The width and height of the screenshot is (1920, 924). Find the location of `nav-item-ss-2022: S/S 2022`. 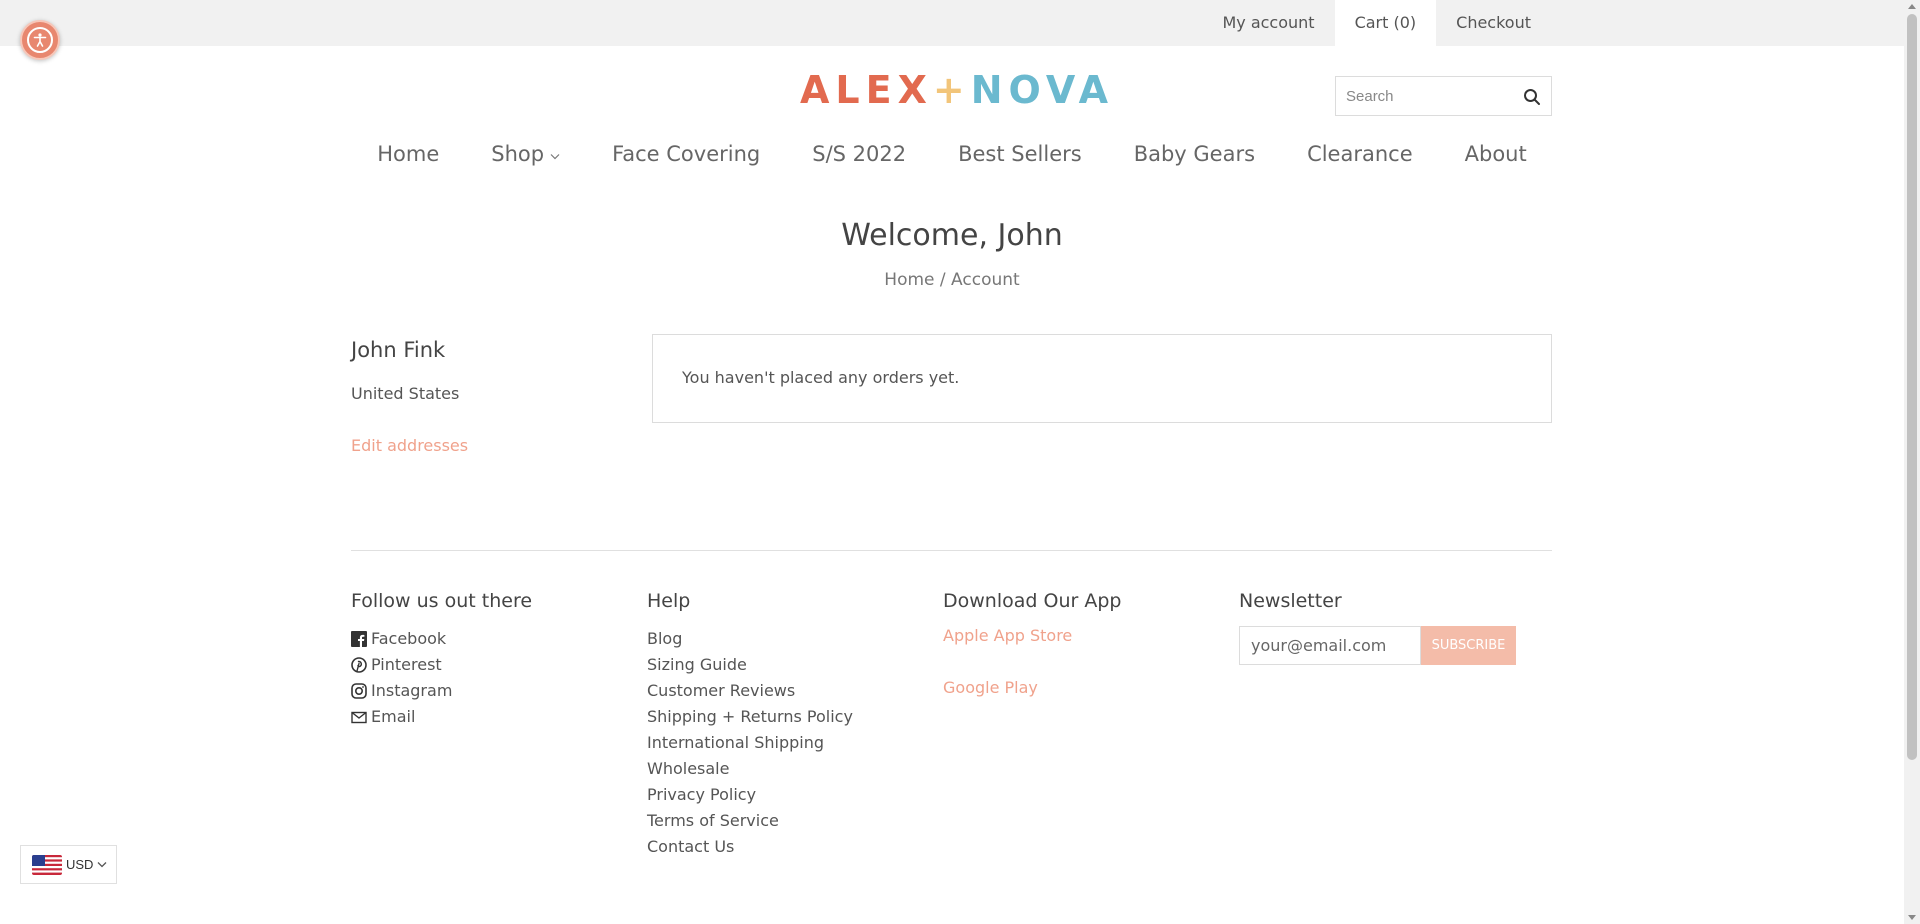

nav-item-ss-2022: S/S 2022 is located at coordinates (859, 154).